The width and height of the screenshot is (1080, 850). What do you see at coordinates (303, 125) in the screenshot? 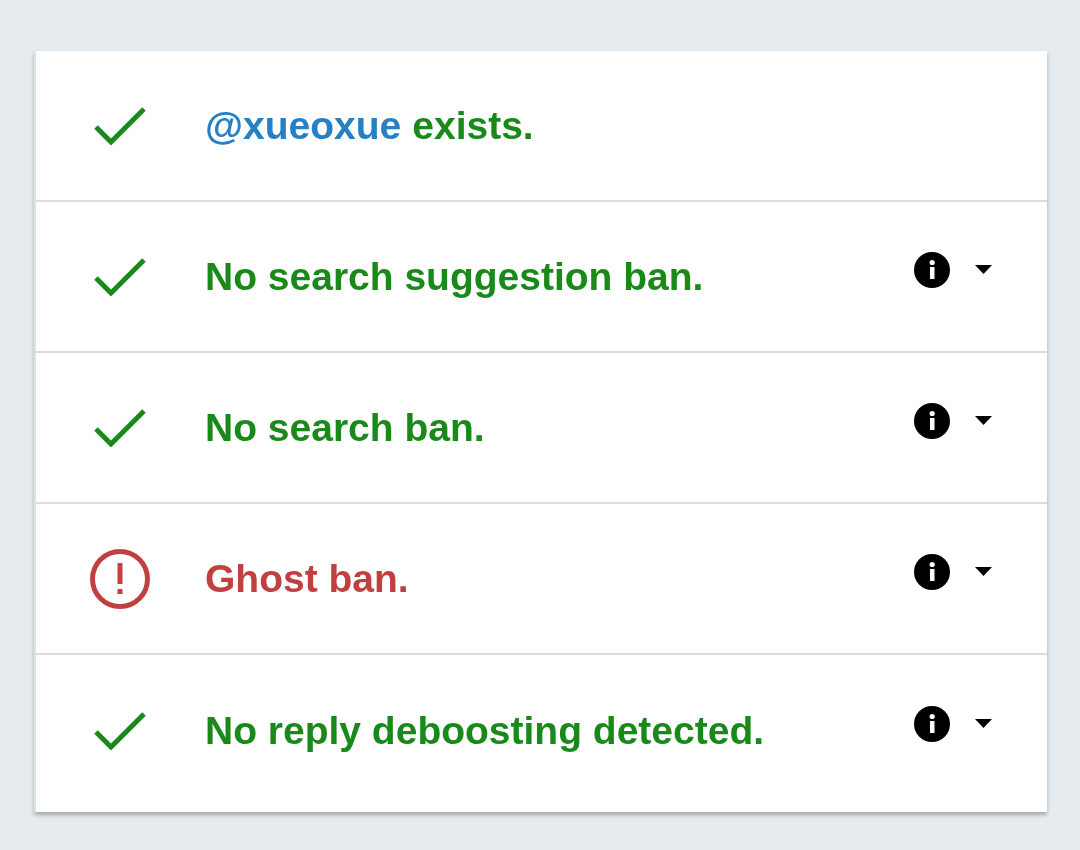
I see `username-link: @xueoxue` at bounding box center [303, 125].